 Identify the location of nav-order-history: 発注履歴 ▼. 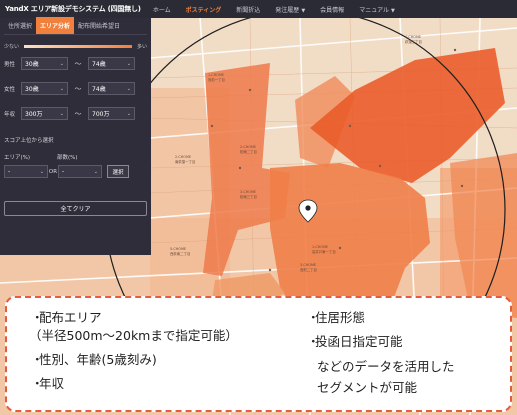
(290, 9).